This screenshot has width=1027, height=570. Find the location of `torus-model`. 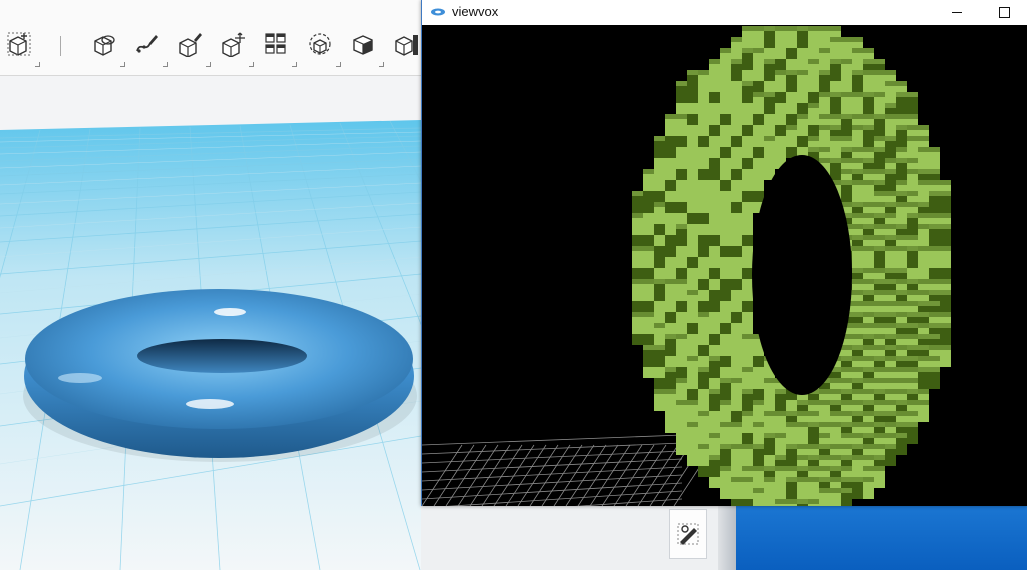

torus-model is located at coordinates (219, 373).